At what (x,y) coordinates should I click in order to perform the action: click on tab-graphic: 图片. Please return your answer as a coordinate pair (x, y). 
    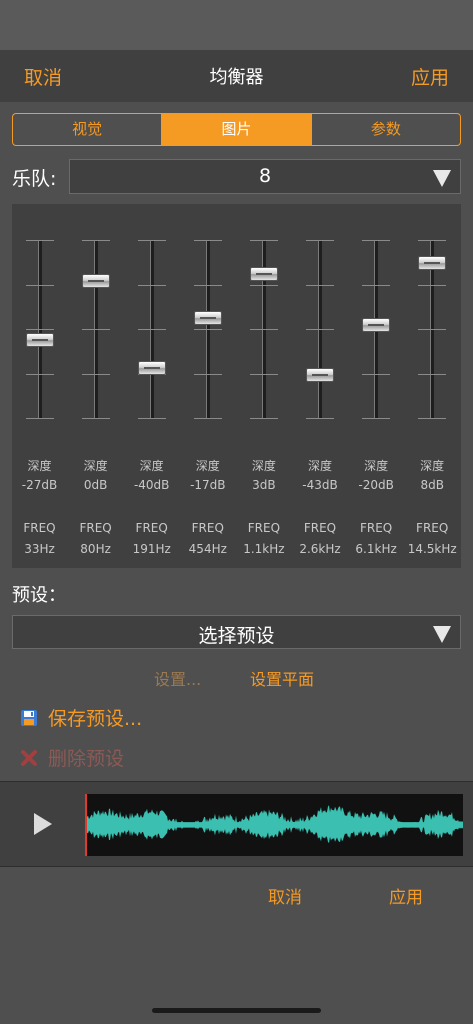
    Looking at the image, I should click on (236, 129).